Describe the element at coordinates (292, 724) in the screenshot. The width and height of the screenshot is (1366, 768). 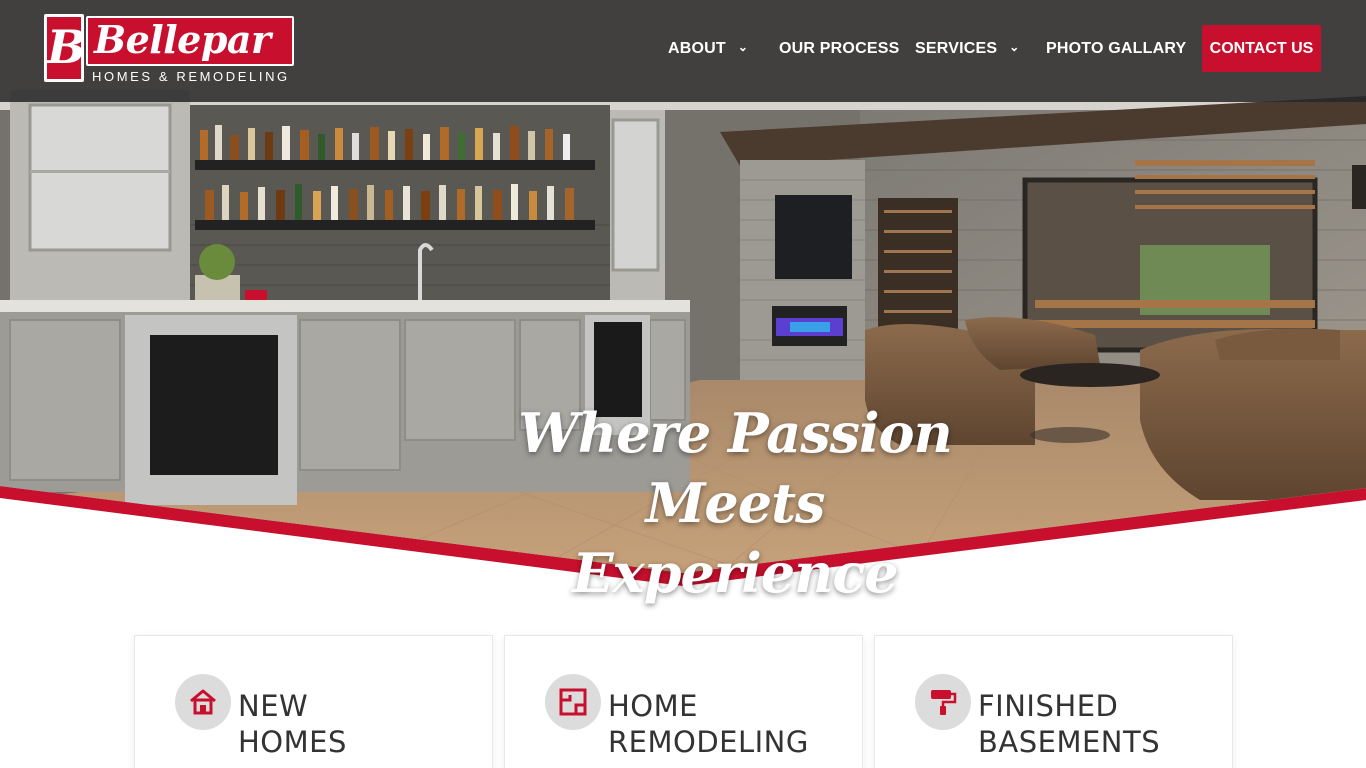
I see `service-title: NEW HOMES` at that location.